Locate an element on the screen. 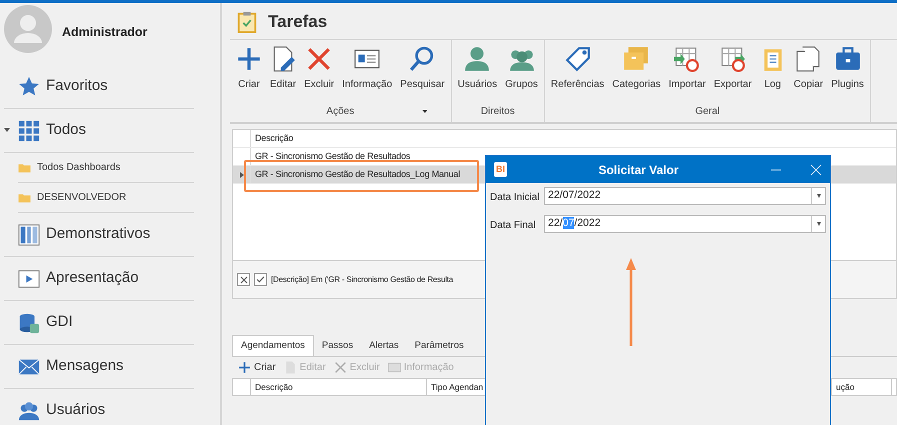  user-name: Administrador is located at coordinates (105, 32).